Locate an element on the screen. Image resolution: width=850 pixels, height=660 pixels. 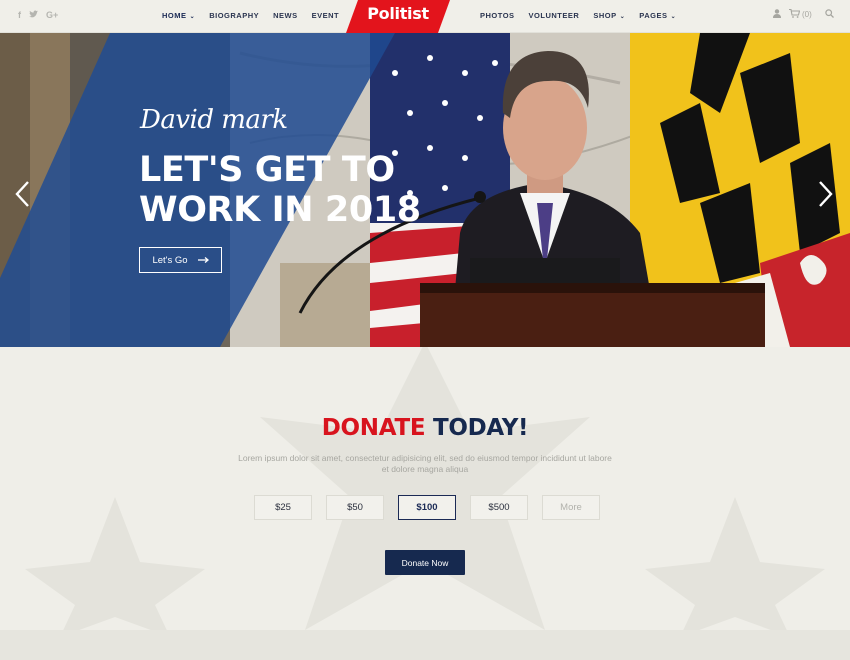
nav-biography: BIOGRAPHY is located at coordinates (234, 15).